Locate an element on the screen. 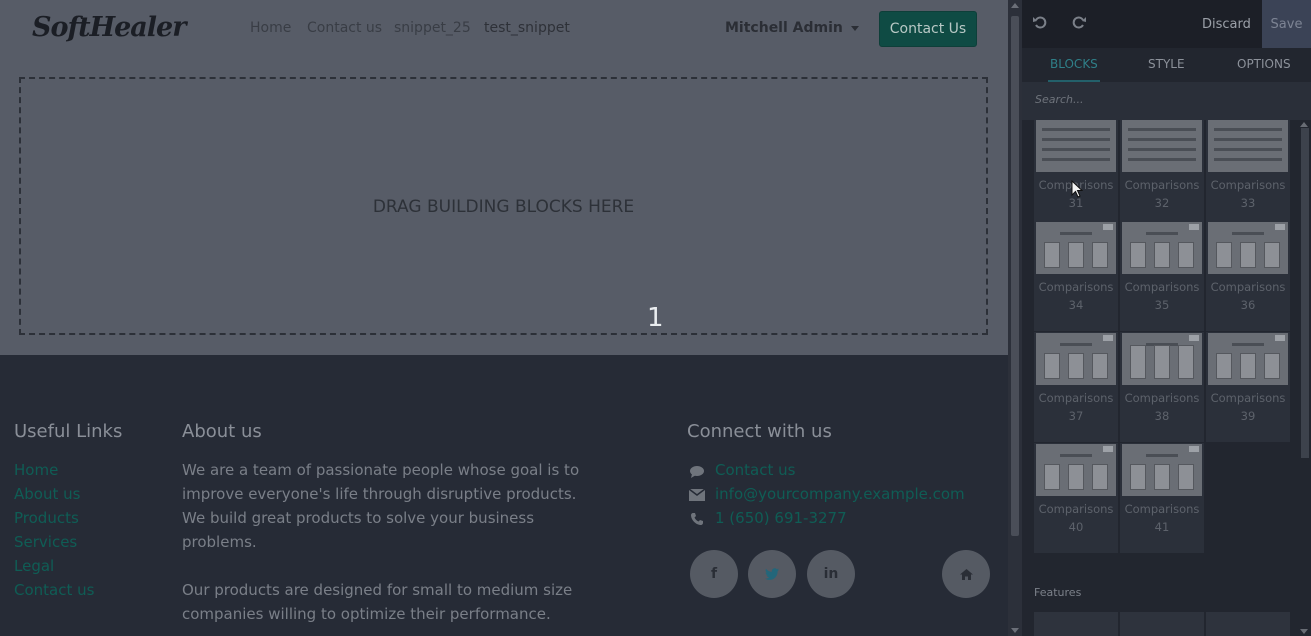 Image resolution: width=1311 pixels, height=636 pixels. block-comparisons-32: Comparisons 32 is located at coordinates (1162, 174).